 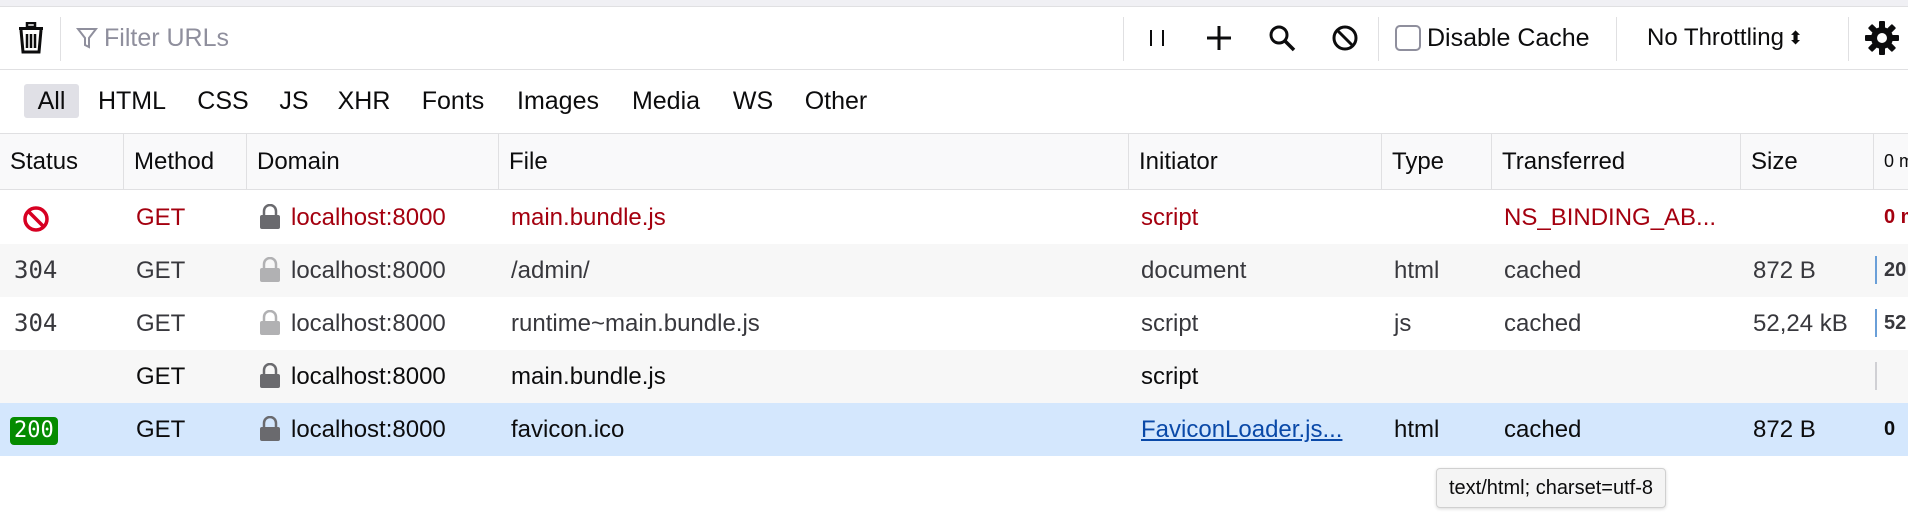 What do you see at coordinates (753, 101) in the screenshot?
I see `filter-ws: WS` at bounding box center [753, 101].